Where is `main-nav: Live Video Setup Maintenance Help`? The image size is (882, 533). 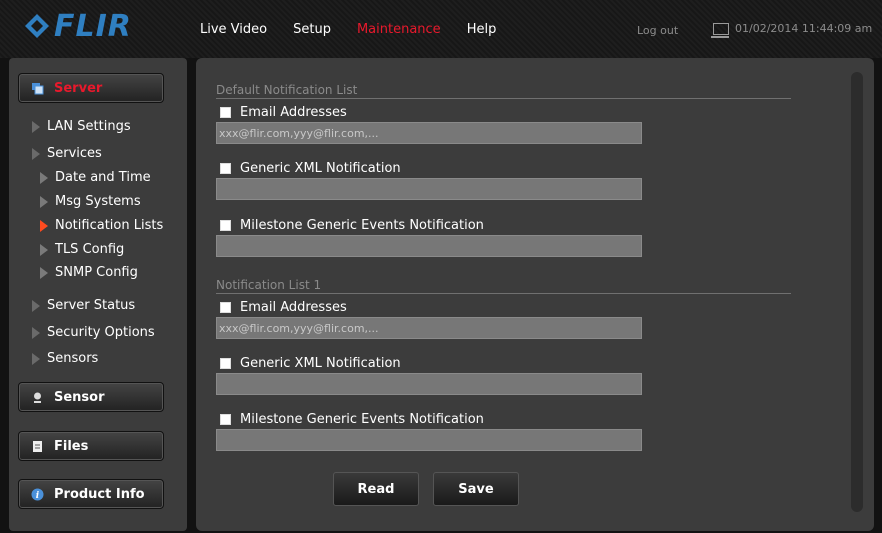 main-nav: Live Video Setup Maintenance Help is located at coordinates (361, 29).